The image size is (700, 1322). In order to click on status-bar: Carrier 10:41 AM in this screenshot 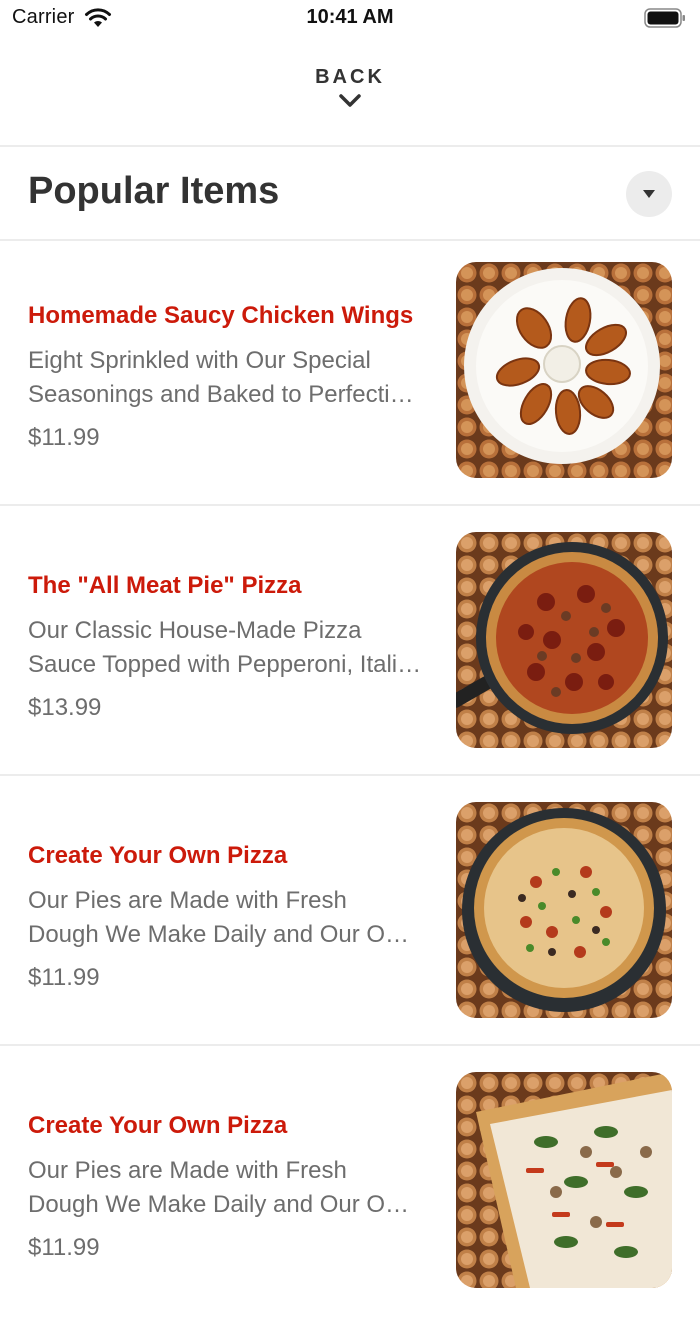, I will do `click(350, 18)`.